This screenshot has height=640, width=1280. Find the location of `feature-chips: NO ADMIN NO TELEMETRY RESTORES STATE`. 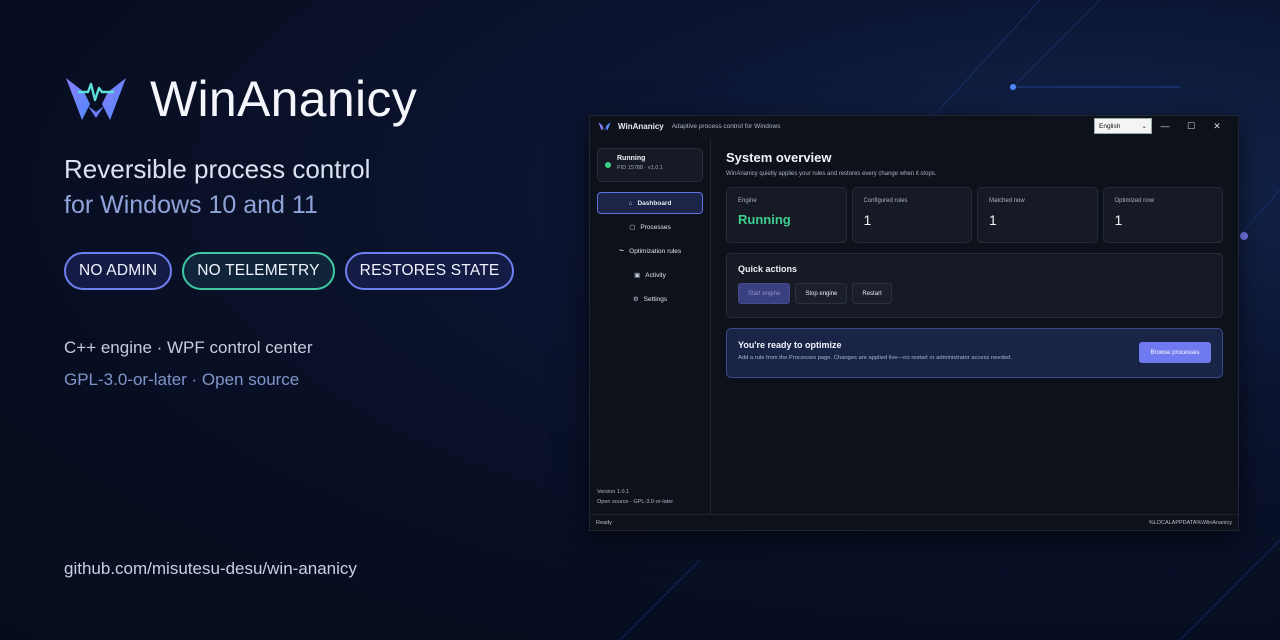

feature-chips: NO ADMIN NO TELEMETRY RESTORES STATE is located at coordinates (294, 271).